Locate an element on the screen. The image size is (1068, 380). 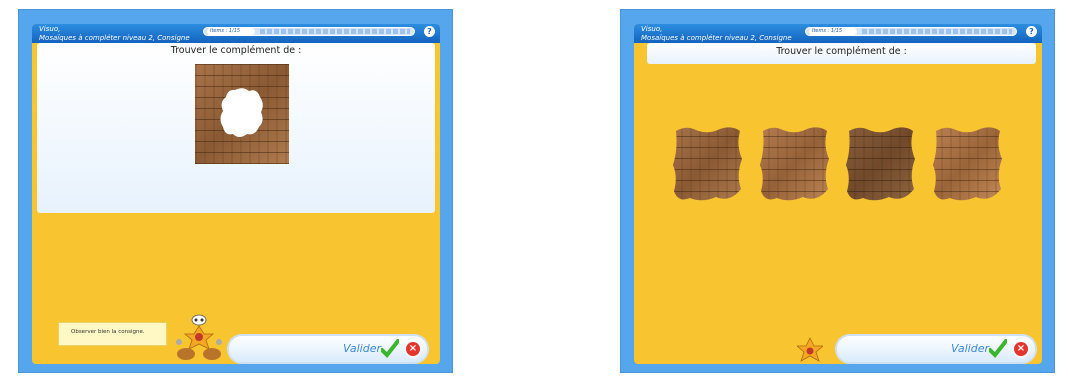
target-mosaic is located at coordinates (242, 114).